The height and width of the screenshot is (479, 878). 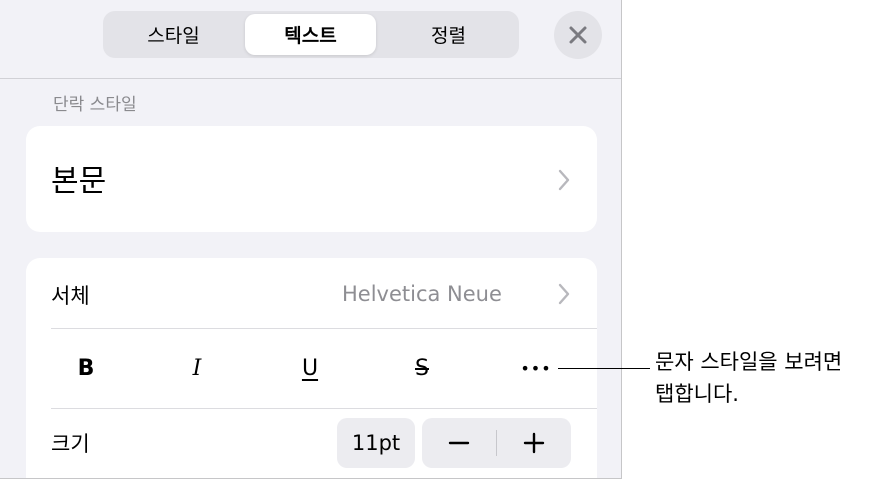 I want to click on font-size-field: 11pt, so click(x=376, y=443).